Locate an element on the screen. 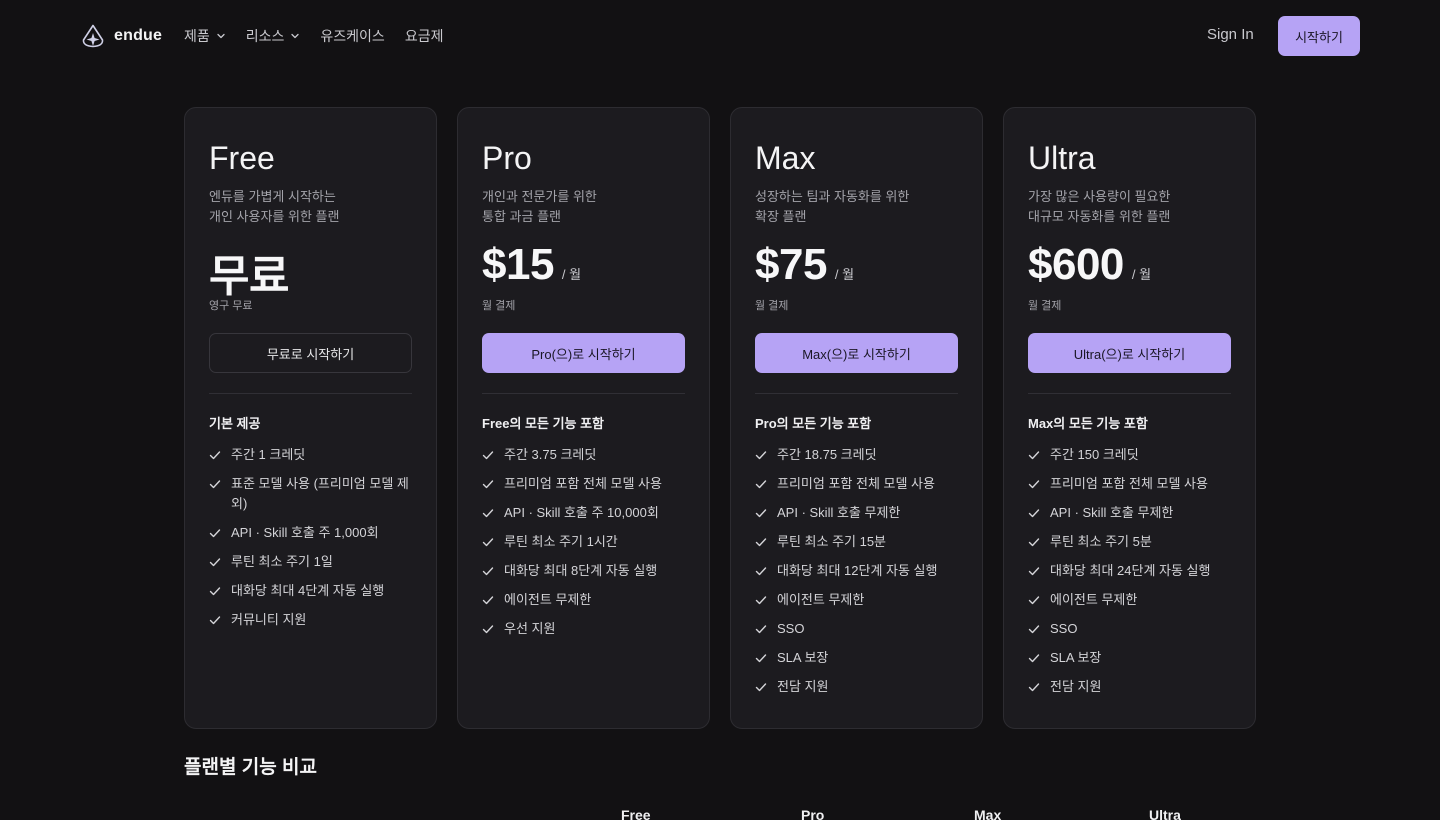  plan-description-line: 엔듀를 가볍게 시작하는 is located at coordinates (272, 196).